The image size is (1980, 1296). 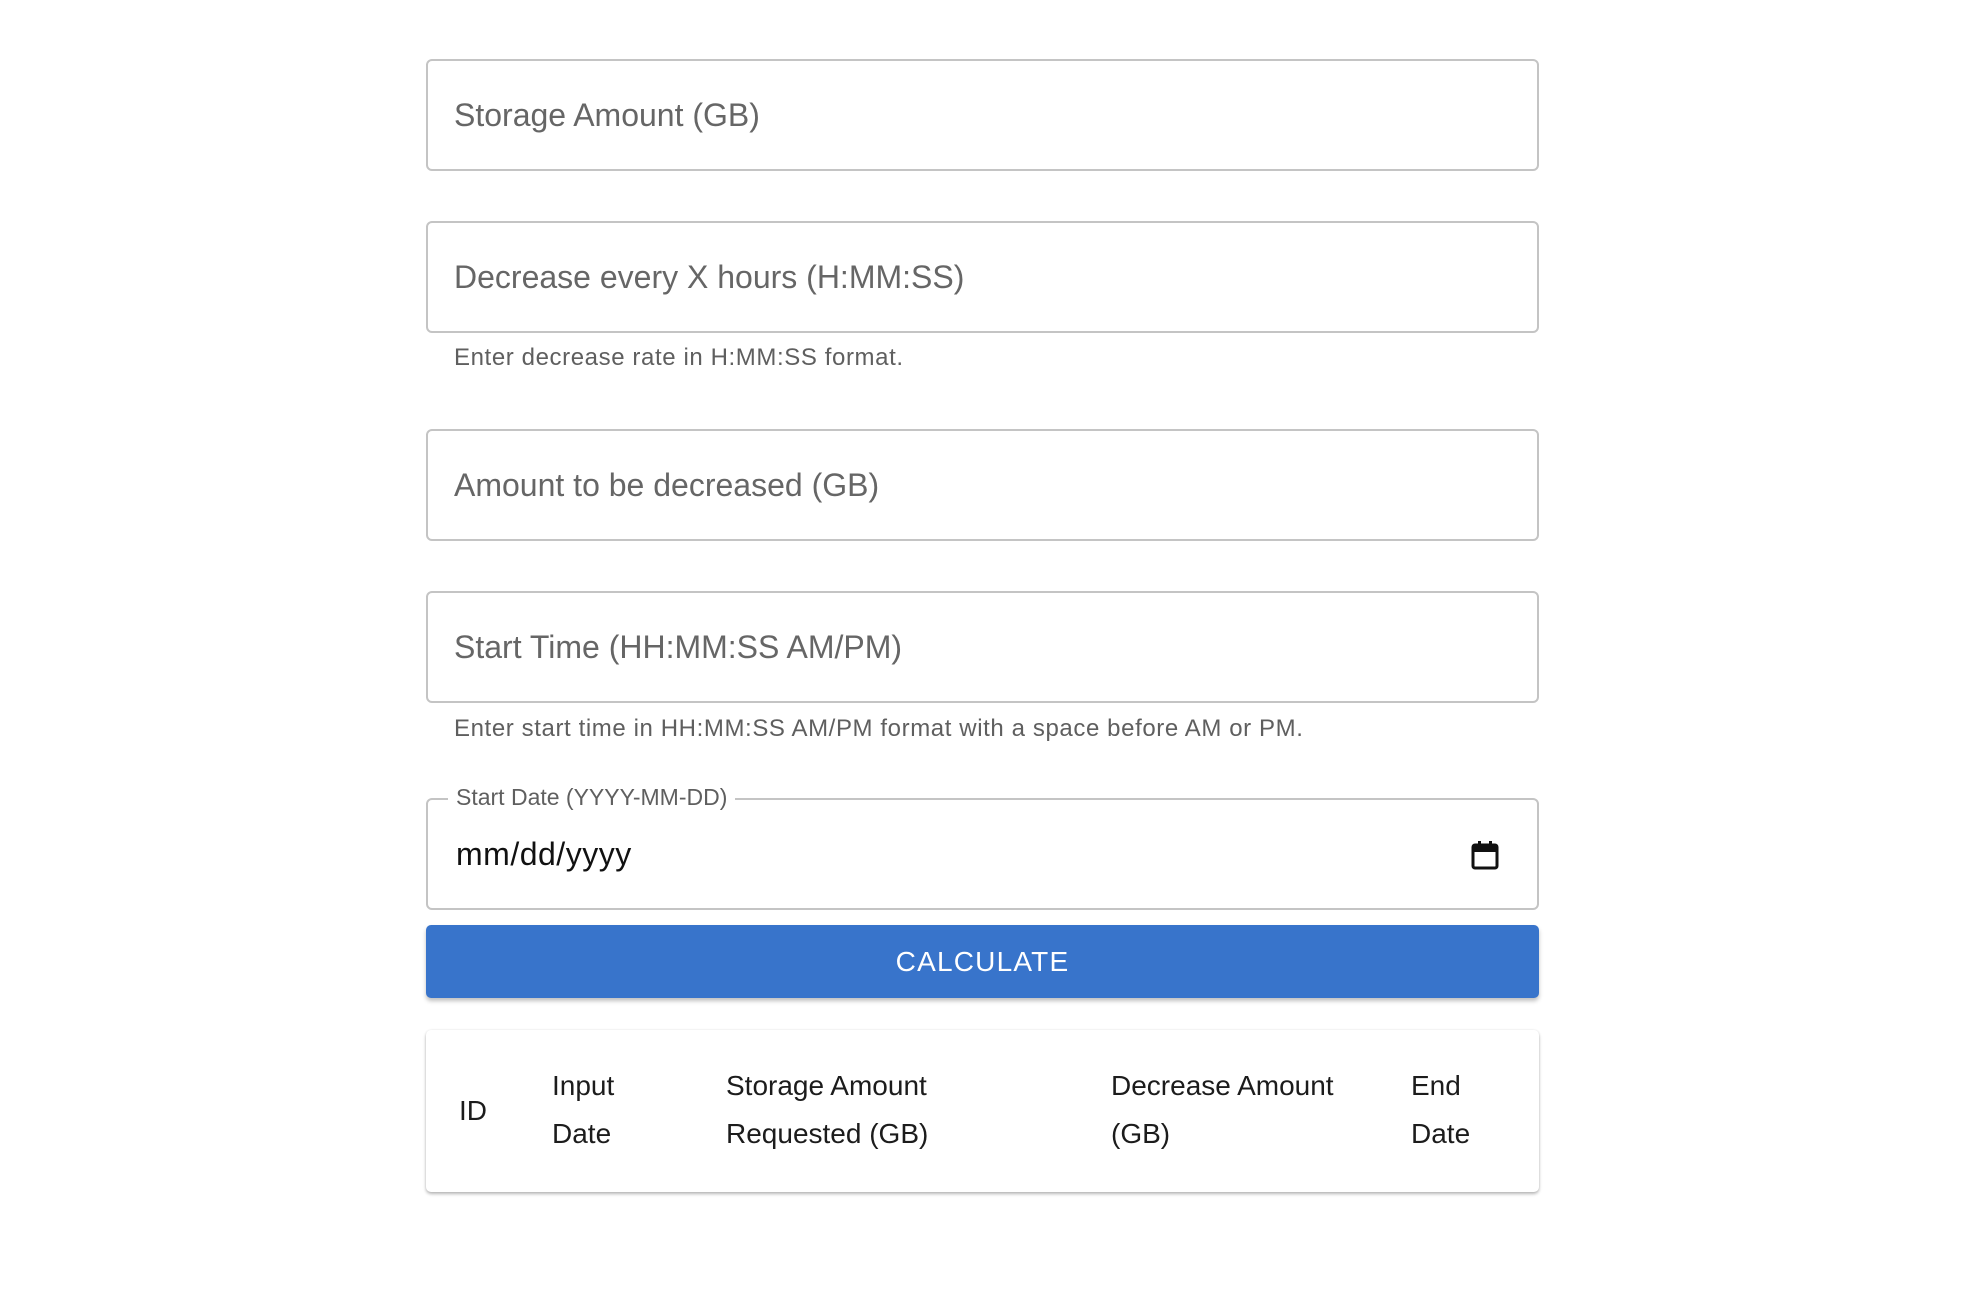 I want to click on table-header-input-date: Input Date, so click(x=583, y=1110).